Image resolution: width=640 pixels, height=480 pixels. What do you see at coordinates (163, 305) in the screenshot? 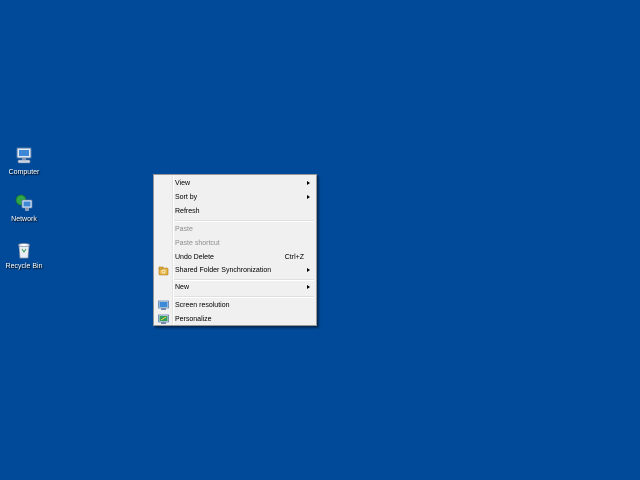
I see `screen-resolution-icon` at bounding box center [163, 305].